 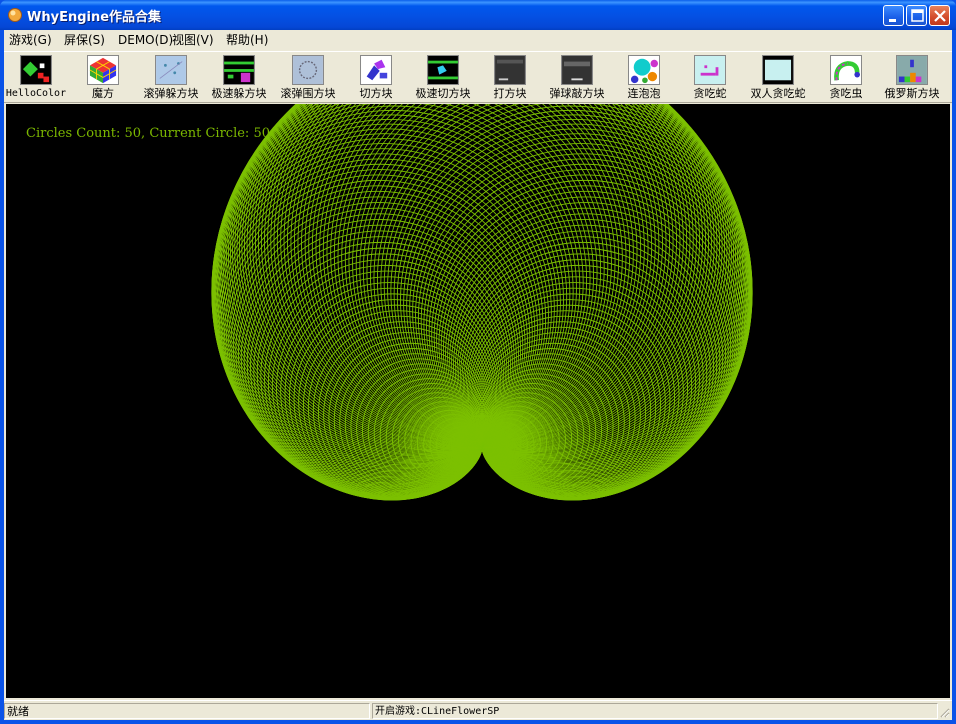 I want to click on status-ready: 就绪, so click(x=187, y=711).